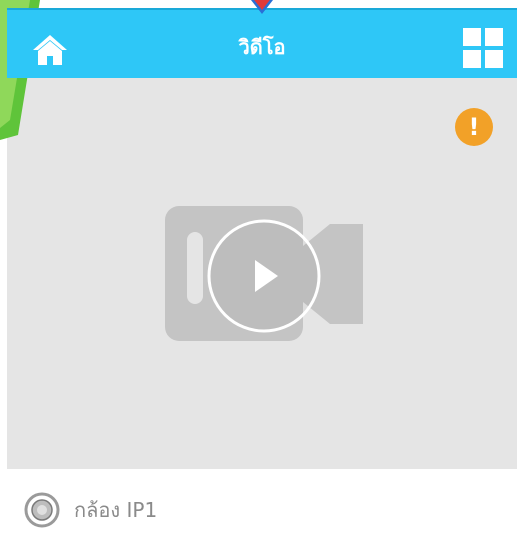 This screenshot has height=548, width=517. I want to click on camera-name-label: กล้อง IP1, so click(116, 510).